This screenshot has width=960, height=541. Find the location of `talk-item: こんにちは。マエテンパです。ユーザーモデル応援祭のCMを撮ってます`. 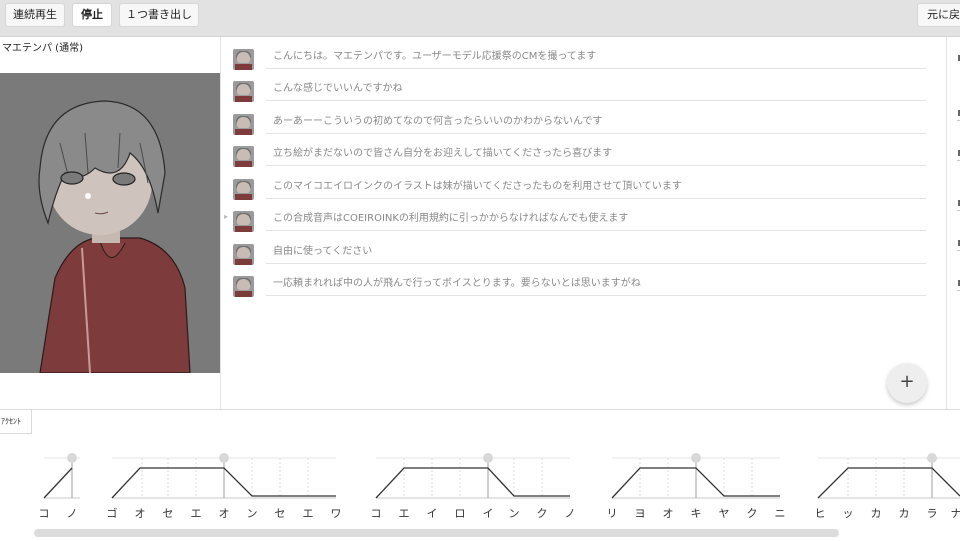

talk-item: こんにちは。マエテンパです。ユーザーモデル応援祭のCMを撮ってます is located at coordinates (584, 53).